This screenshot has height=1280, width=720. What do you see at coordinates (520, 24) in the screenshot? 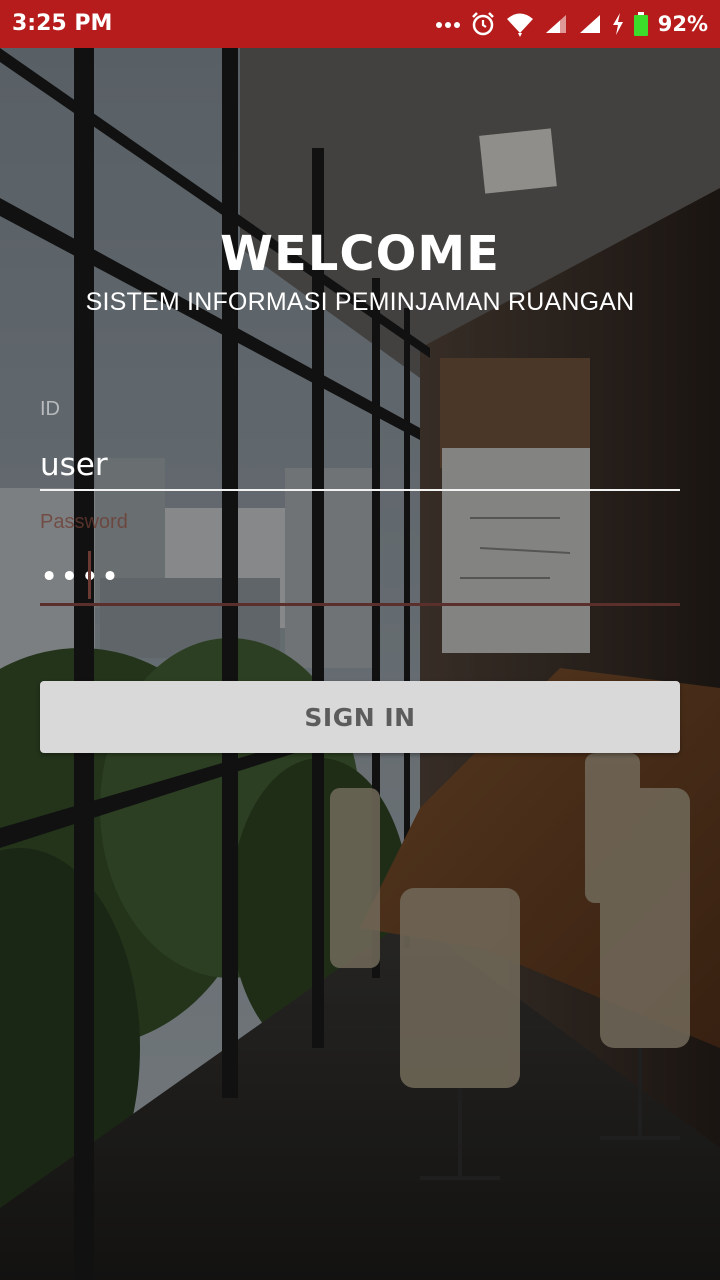
I see `wifi-icon` at bounding box center [520, 24].